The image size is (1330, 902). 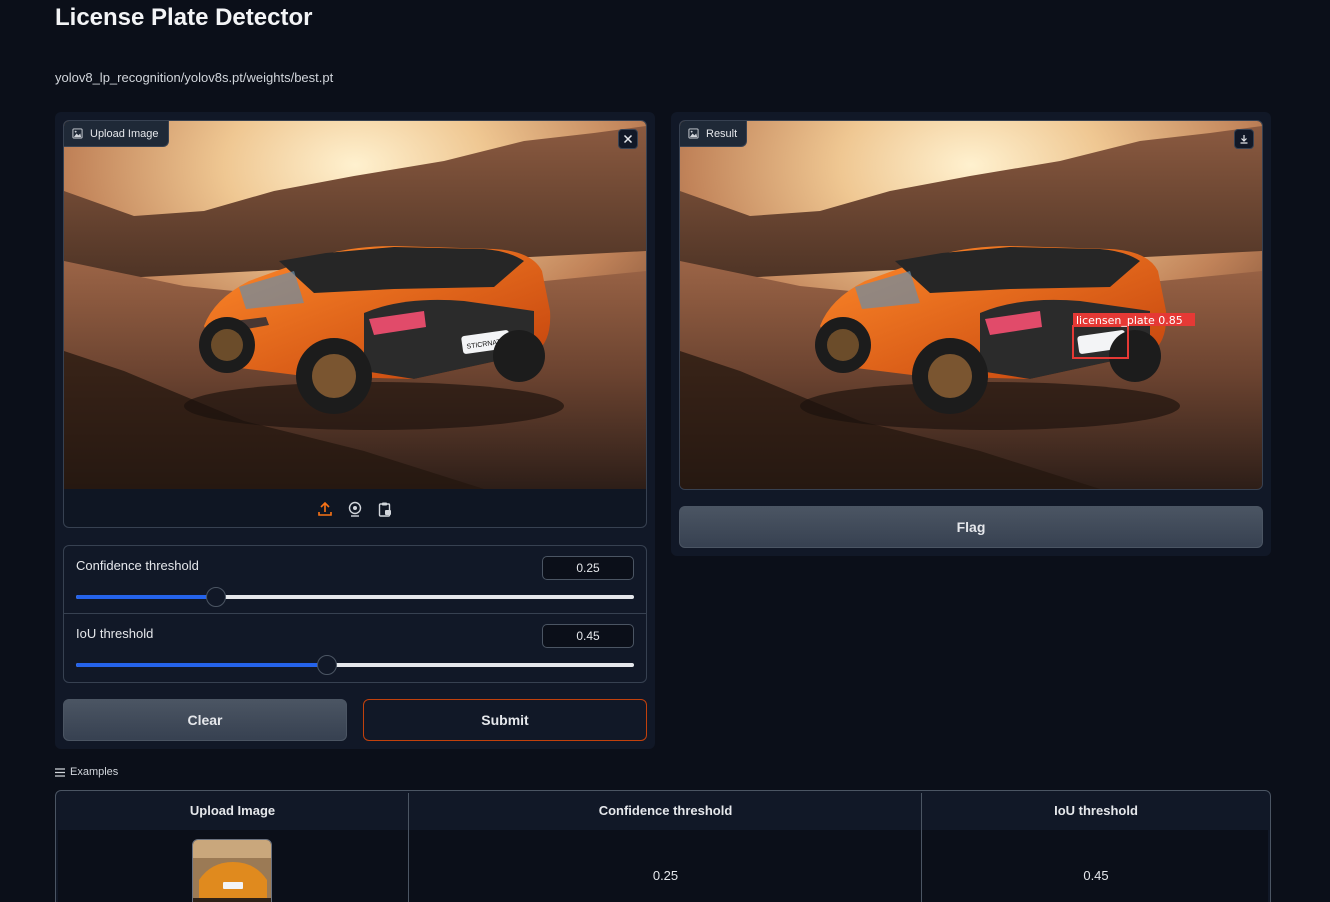 I want to click on confidence-slider-fill, so click(x=146, y=597).